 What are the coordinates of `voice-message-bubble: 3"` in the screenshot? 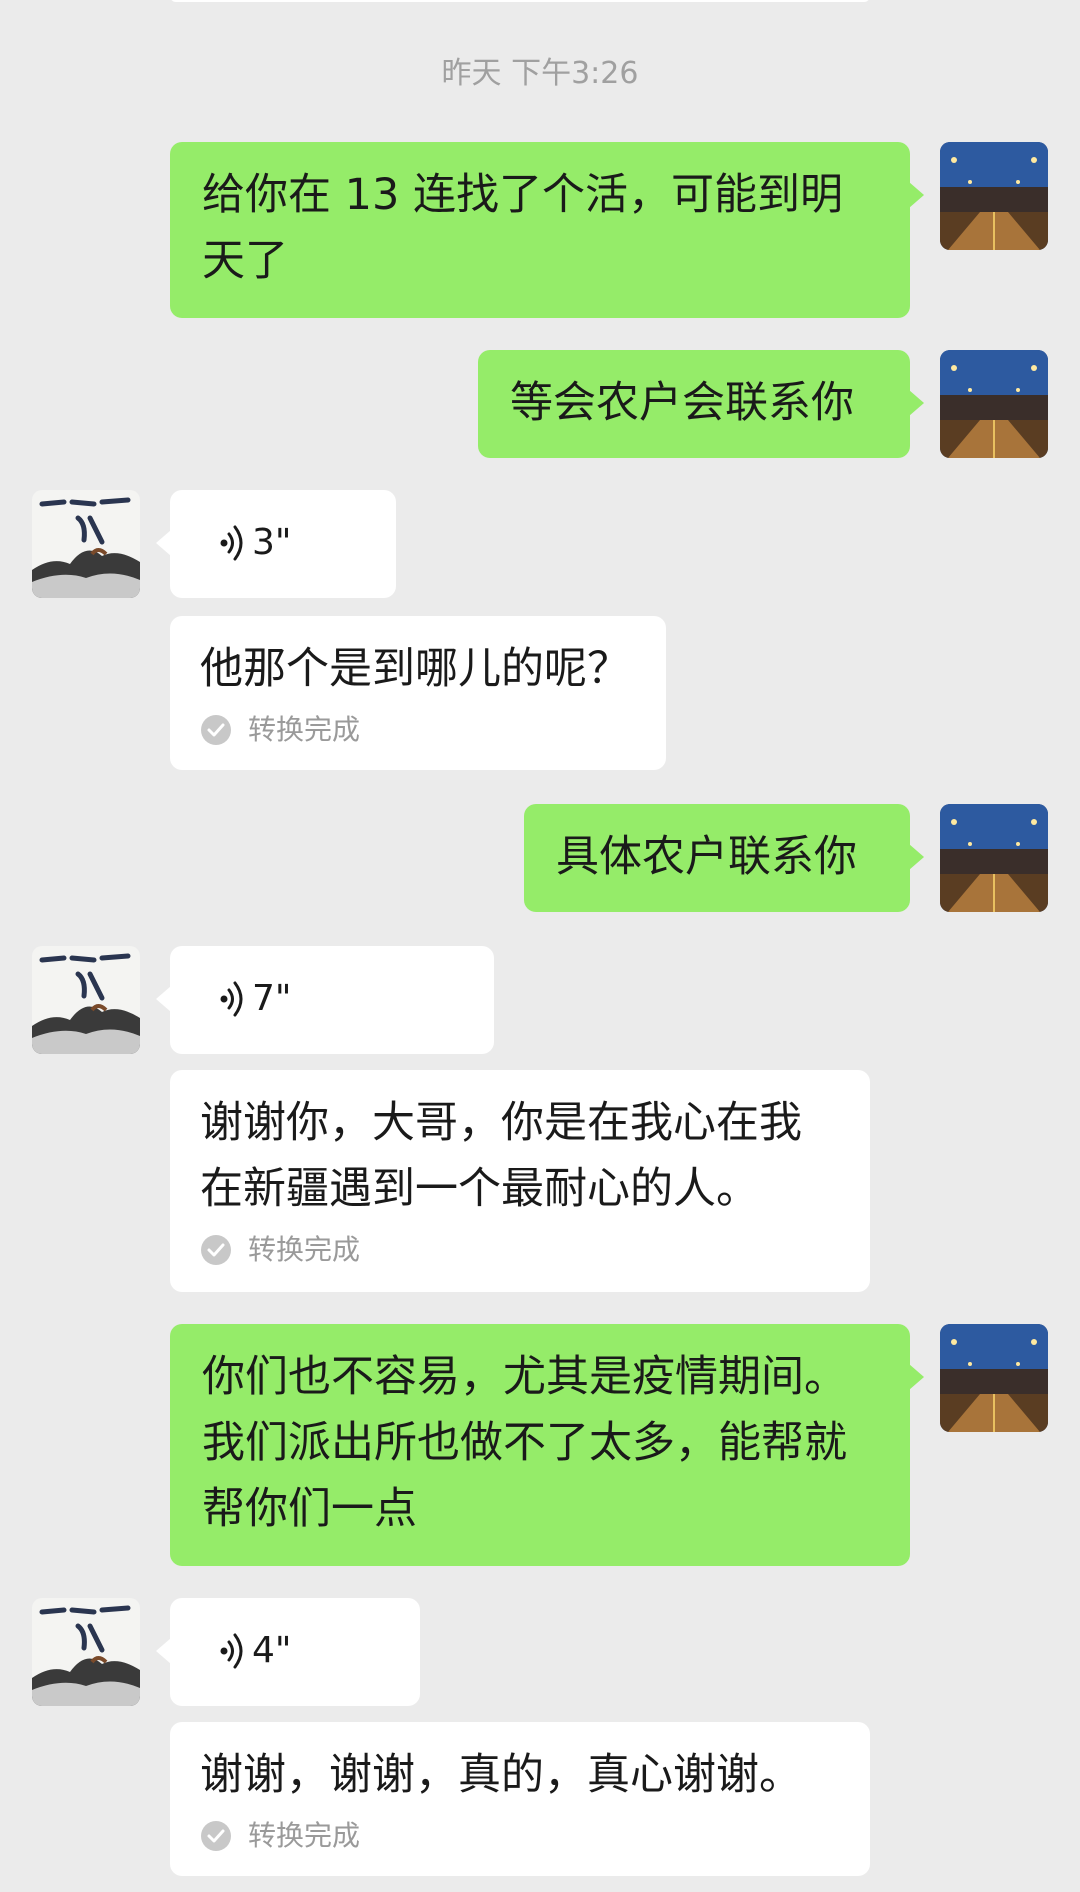 It's located at (276, 544).